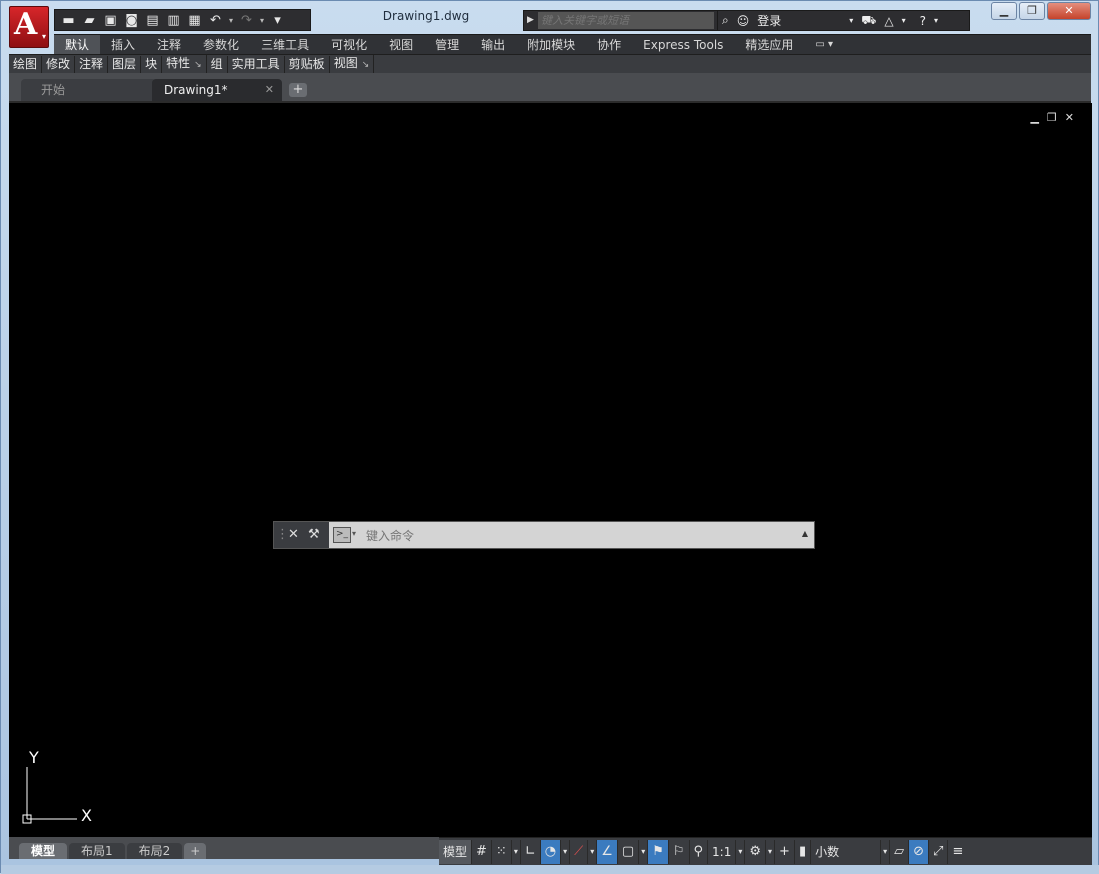 This screenshot has width=1099, height=874. I want to click on command-prompt-icon: >_, so click(342, 535).